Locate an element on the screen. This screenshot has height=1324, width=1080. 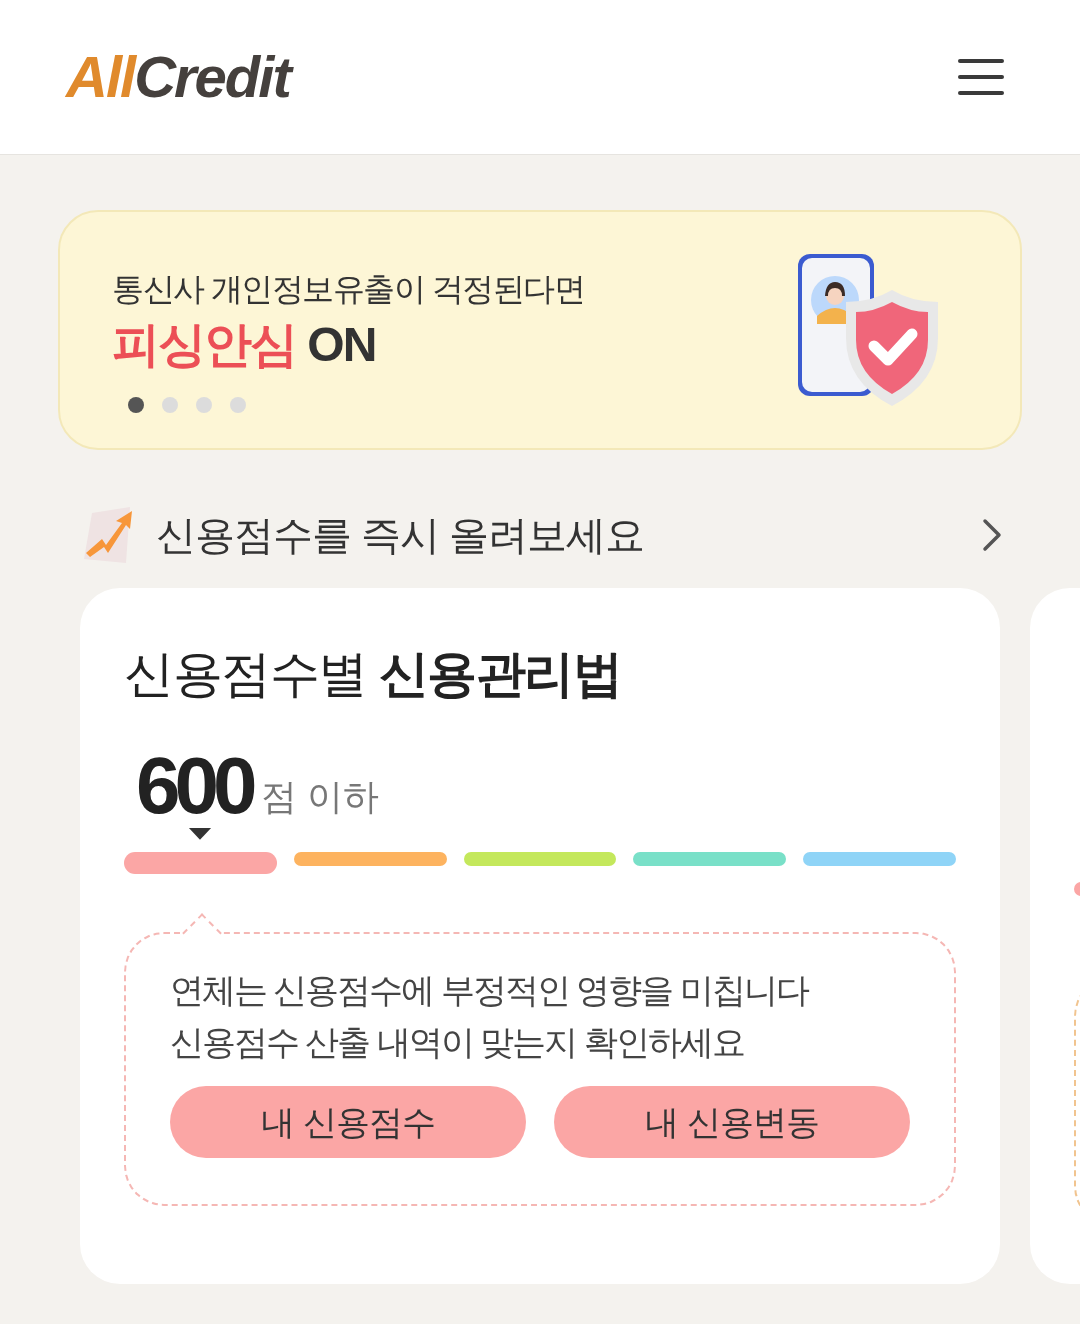
promo-link-row: 신용점수를 즉시 올려보세요 is located at coordinates (540, 535).